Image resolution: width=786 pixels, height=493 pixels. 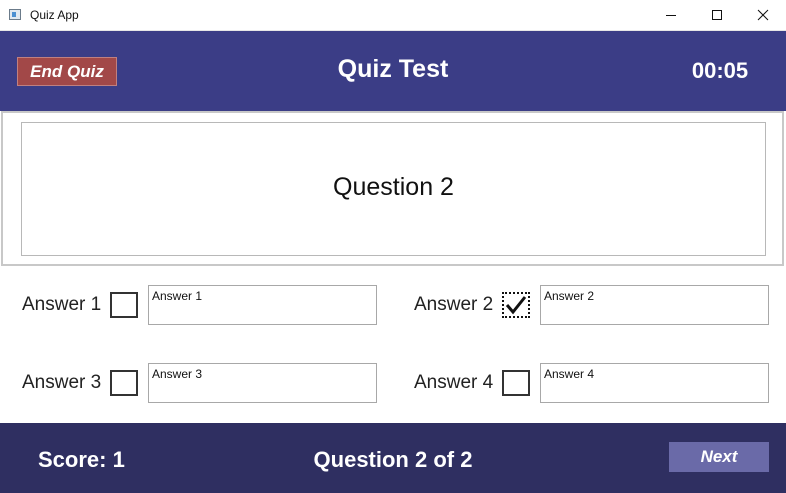 I want to click on close-button, so click(x=763, y=15).